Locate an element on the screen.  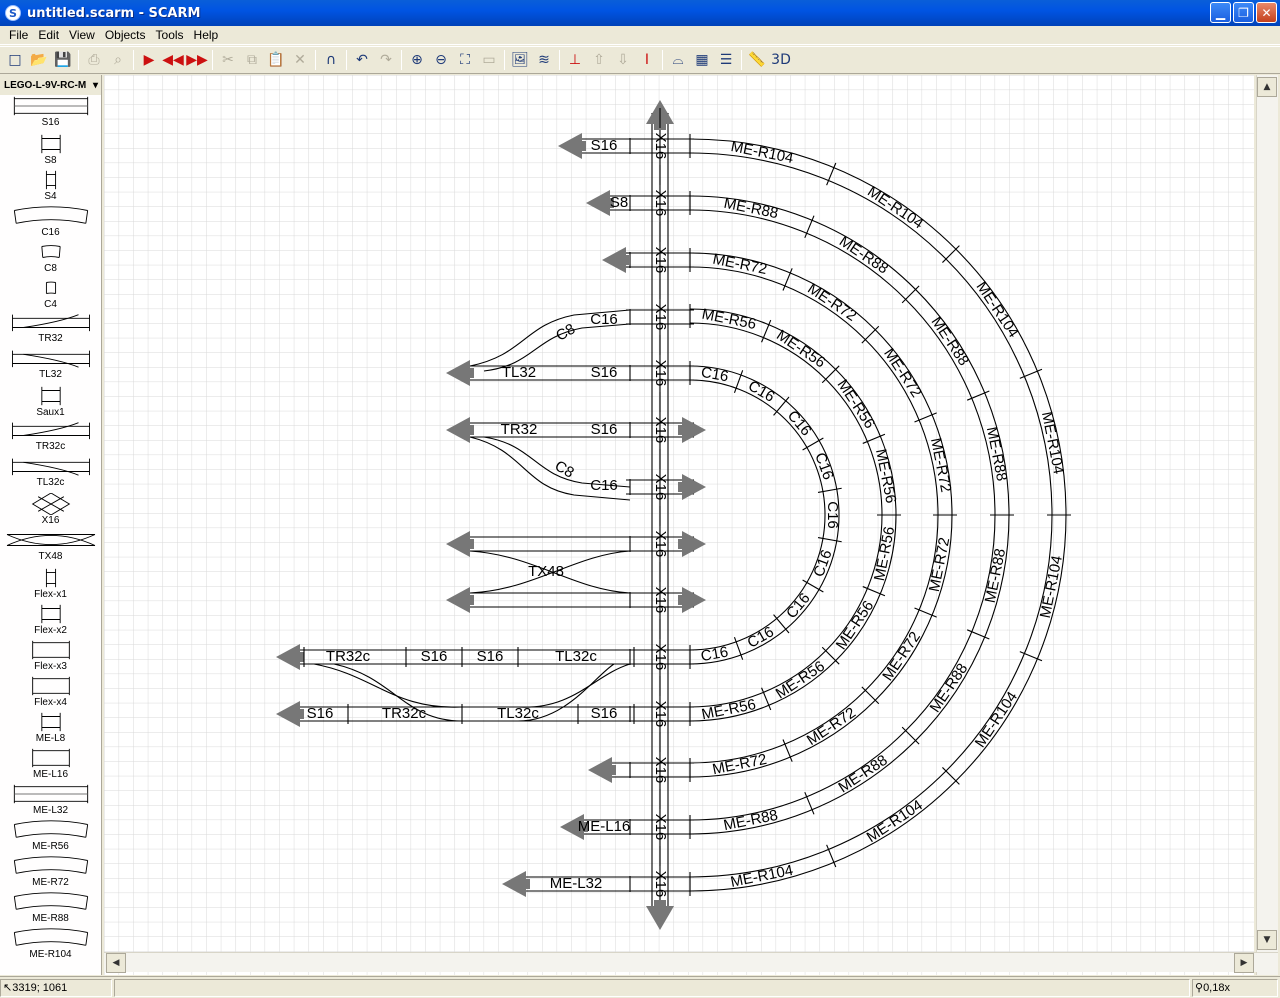
save-icon: 💾 is located at coordinates (63, 60).